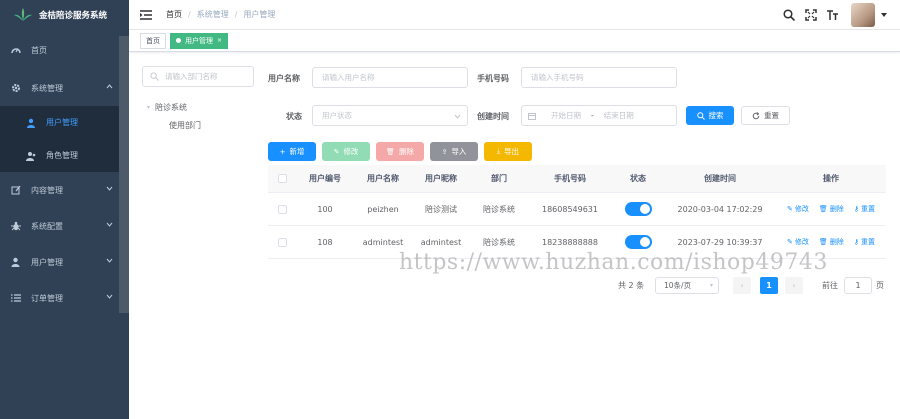 This screenshot has height=419, width=900. I want to click on close-icon: ×, so click(219, 40).